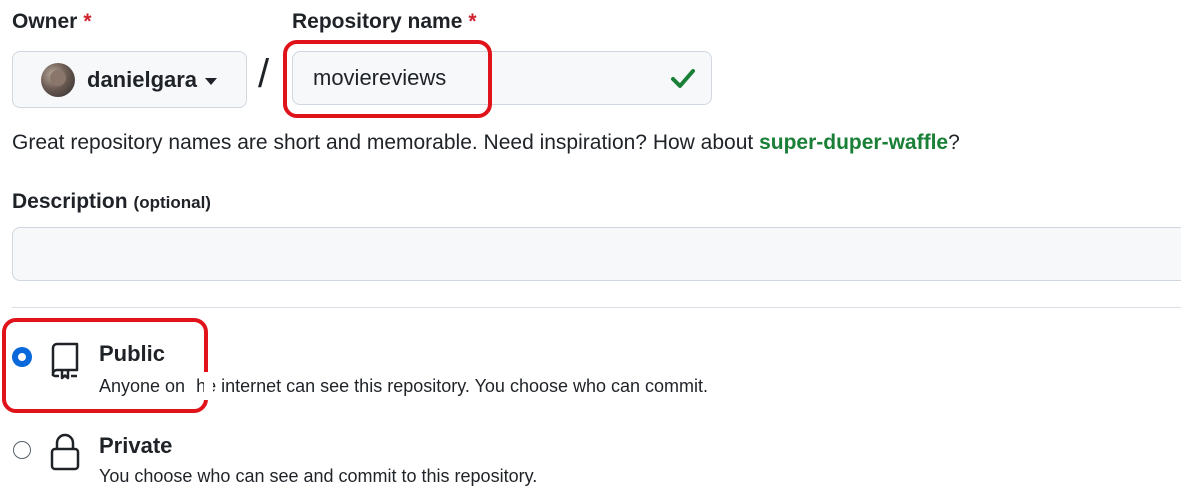 This screenshot has height=488, width=1181. I want to click on repository-name-input, so click(502, 78).